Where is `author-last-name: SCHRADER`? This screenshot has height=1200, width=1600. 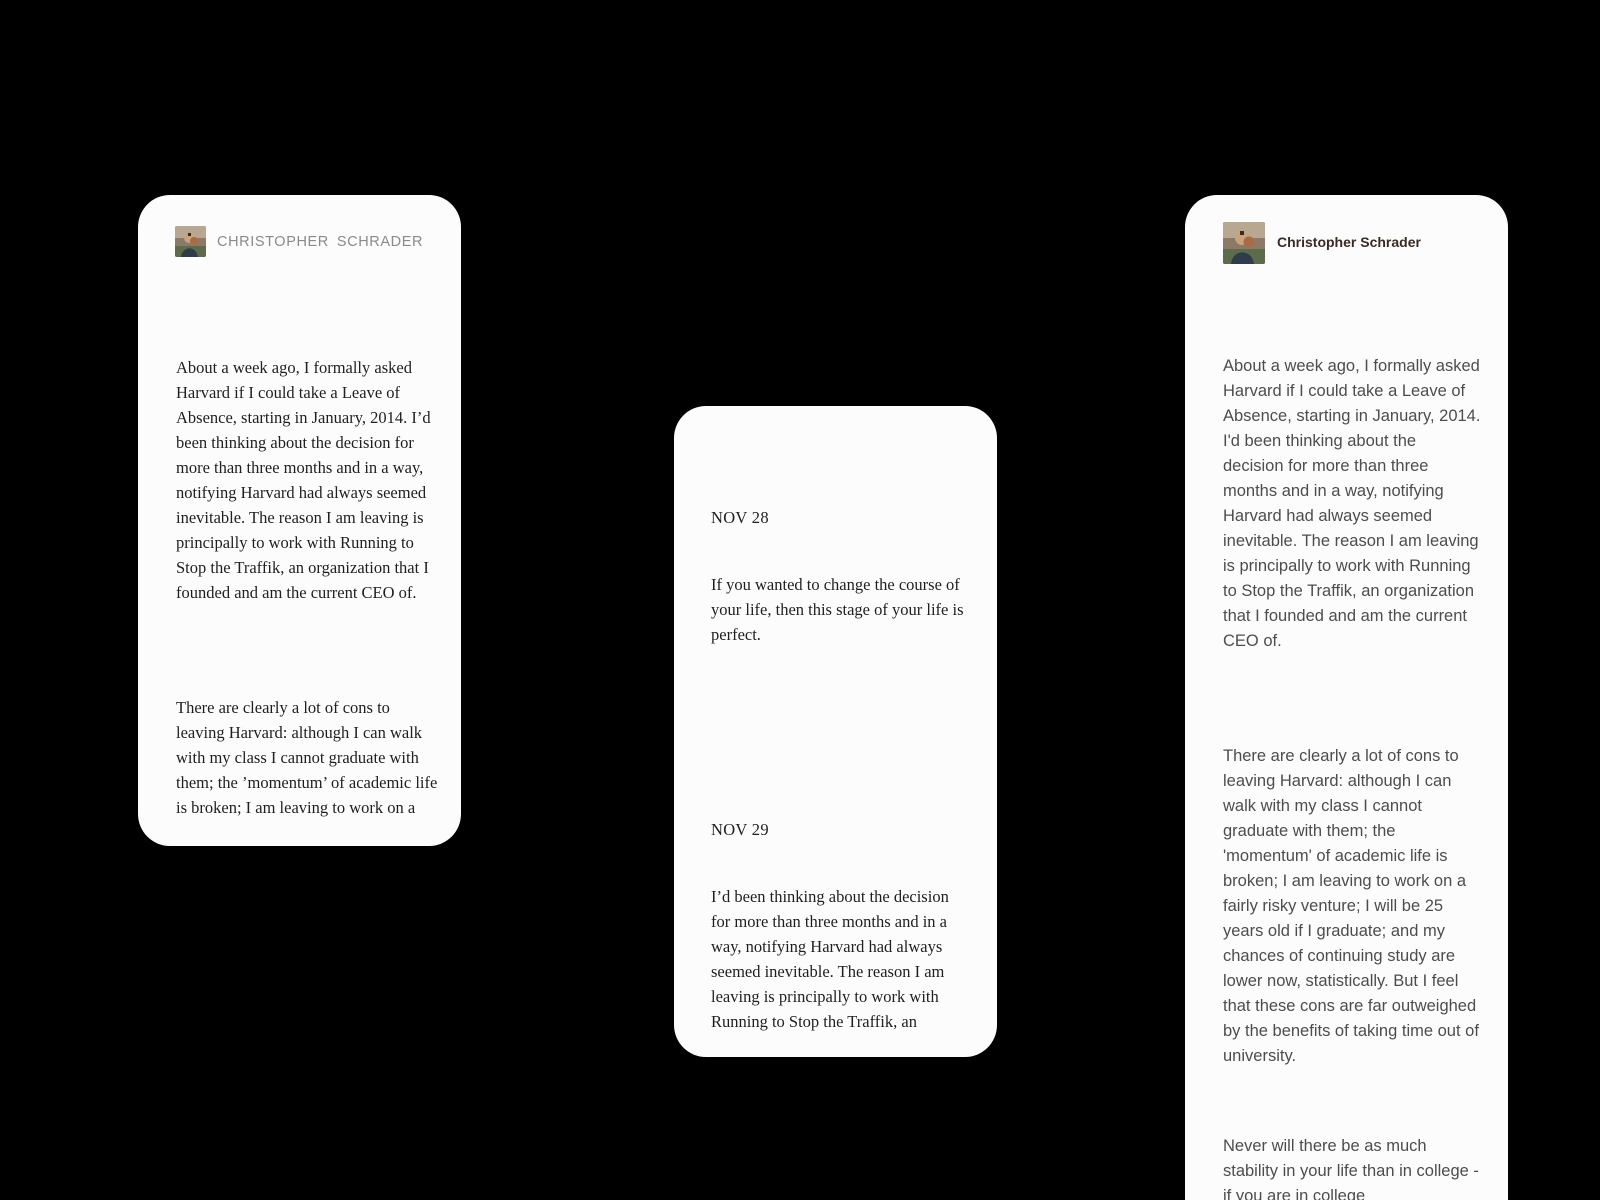
author-last-name: SCHRADER is located at coordinates (380, 242).